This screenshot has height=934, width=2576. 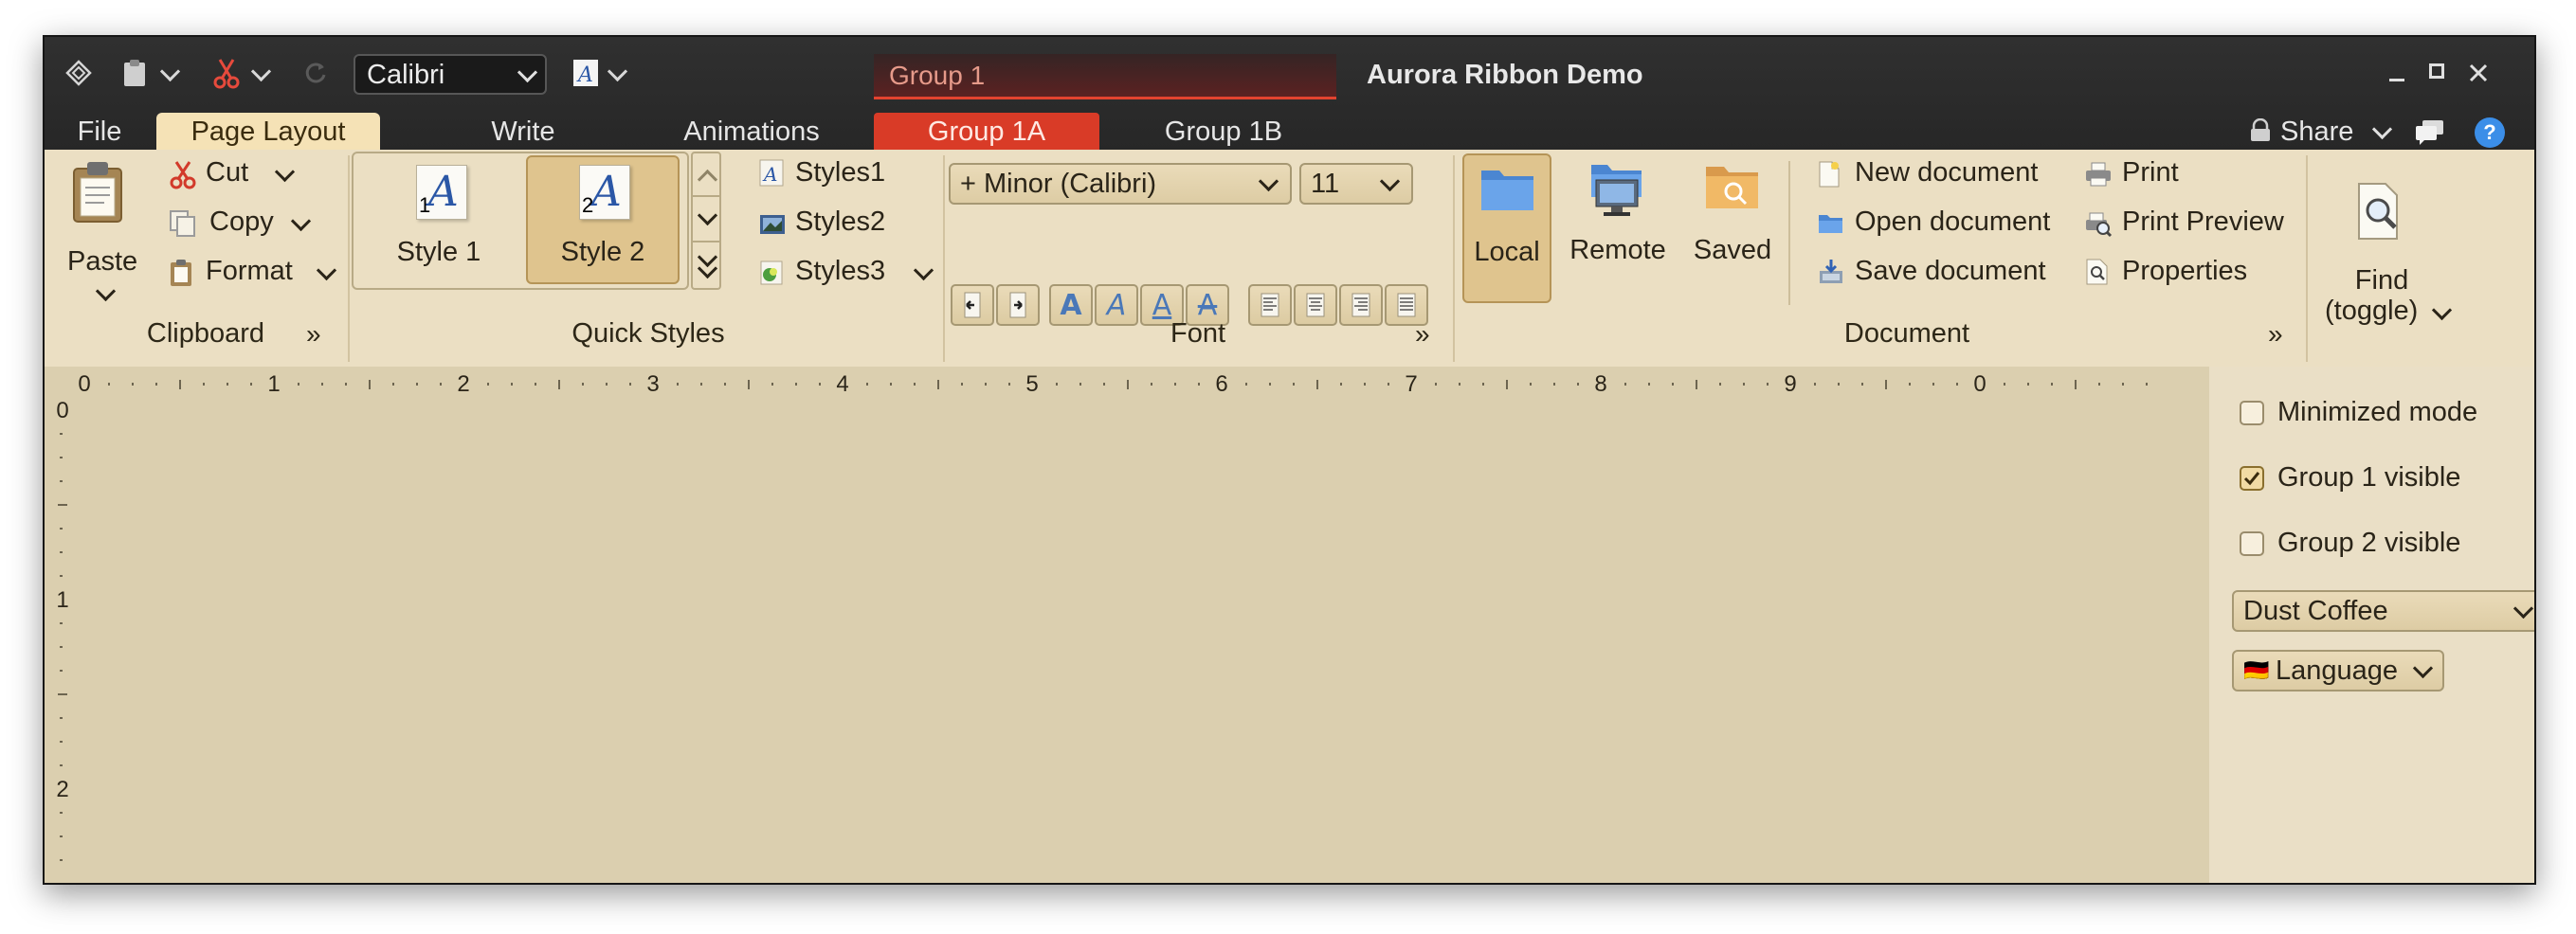 I want to click on tab-page-layout: Page Layout, so click(x=268, y=132).